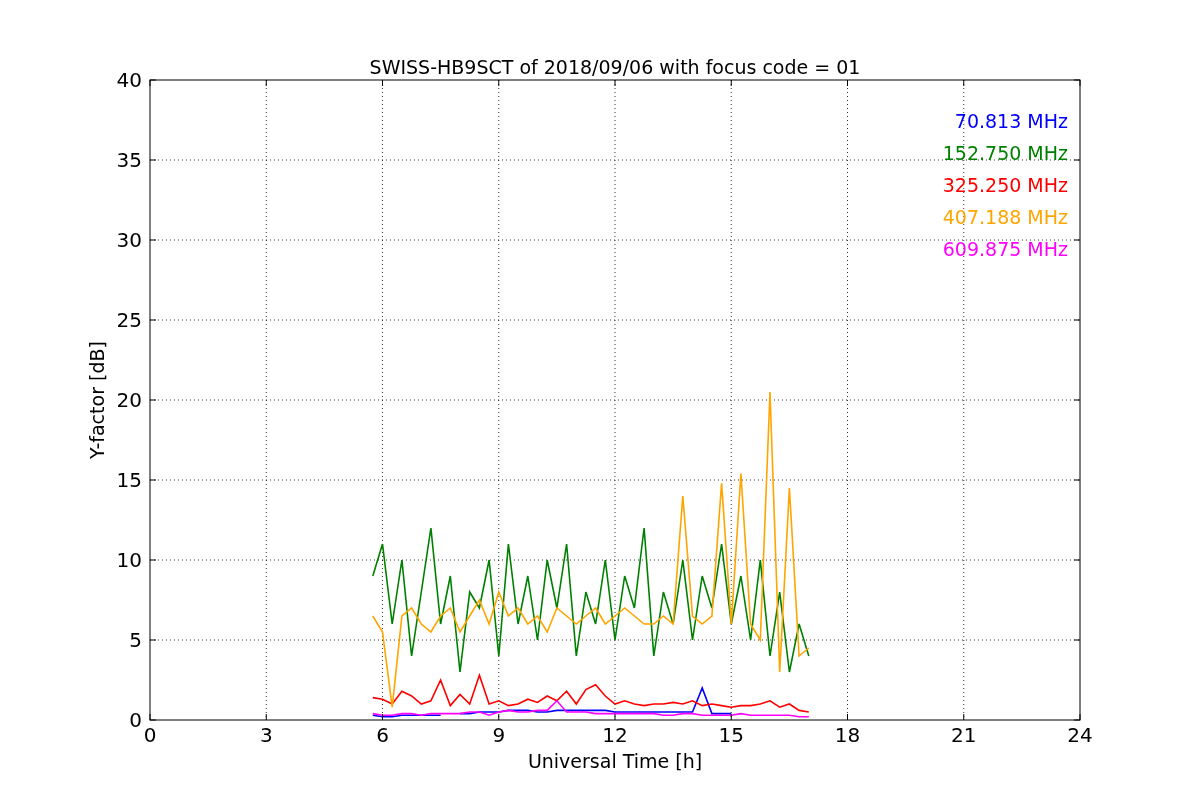 This screenshot has height=800, width=1200. I want to click on y-tick-label: 5, so click(135, 640).